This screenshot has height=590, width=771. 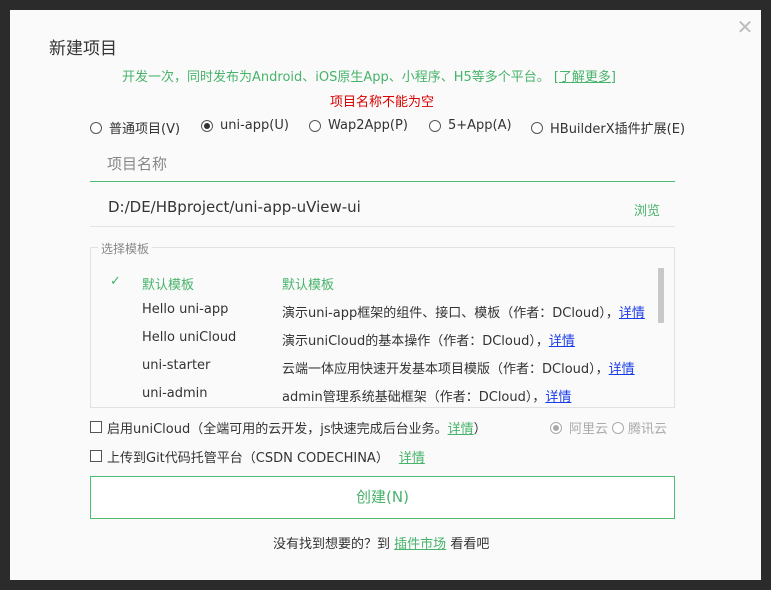 I want to click on template-desc: admin管理系统基础框架（作者：DCloud），详情, so click(x=426, y=395).